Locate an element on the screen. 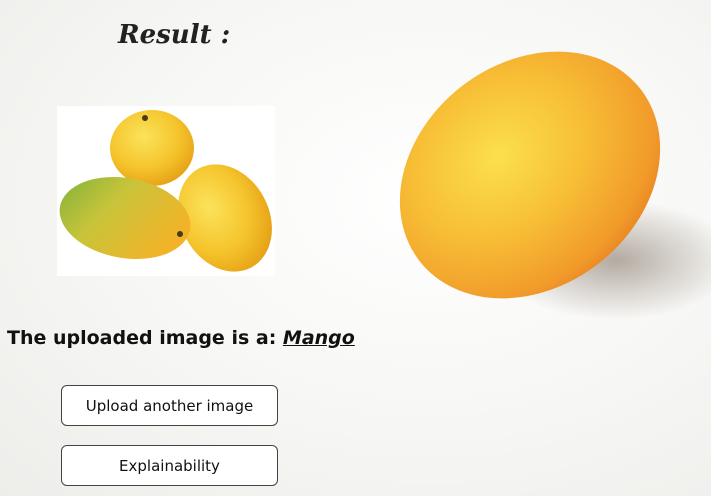  uploaded-image is located at coordinates (166, 191).